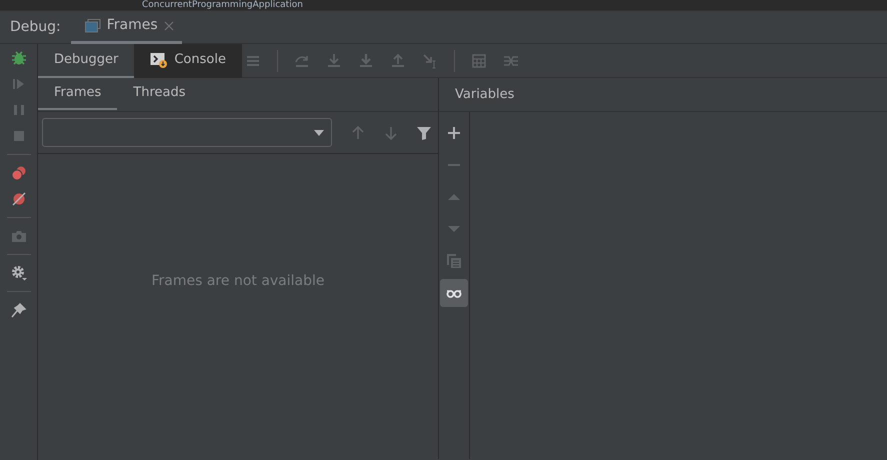 Image resolution: width=887 pixels, height=460 pixels. Describe the element at coordinates (18, 273) in the screenshot. I see `settings-icon` at that location.